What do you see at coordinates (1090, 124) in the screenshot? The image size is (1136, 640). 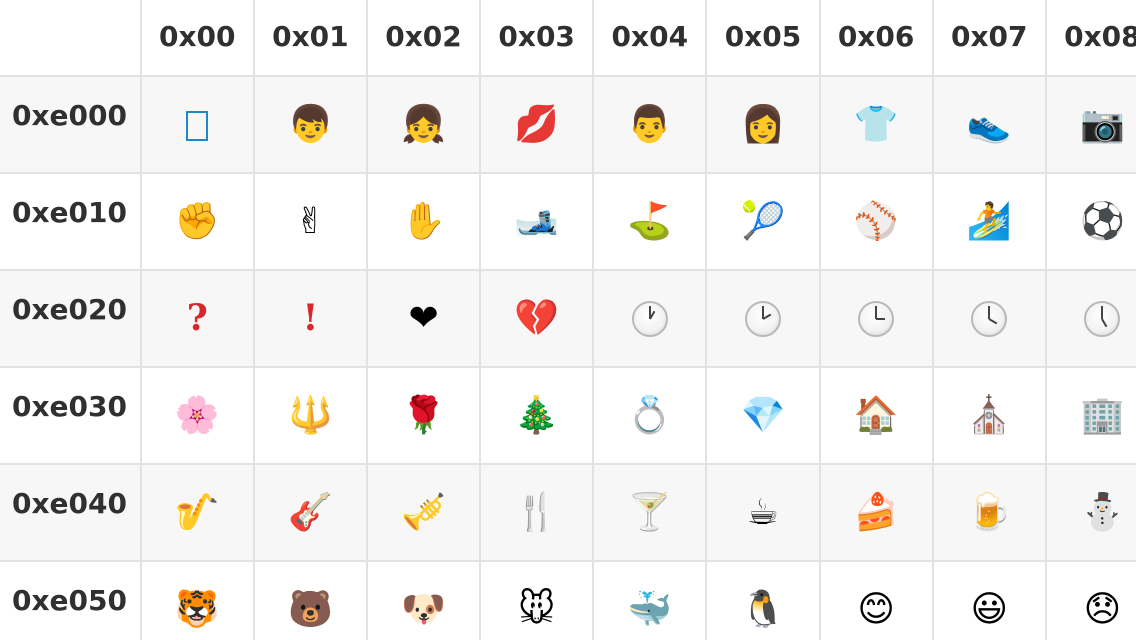 I see `emoji-cell: 📷` at bounding box center [1090, 124].